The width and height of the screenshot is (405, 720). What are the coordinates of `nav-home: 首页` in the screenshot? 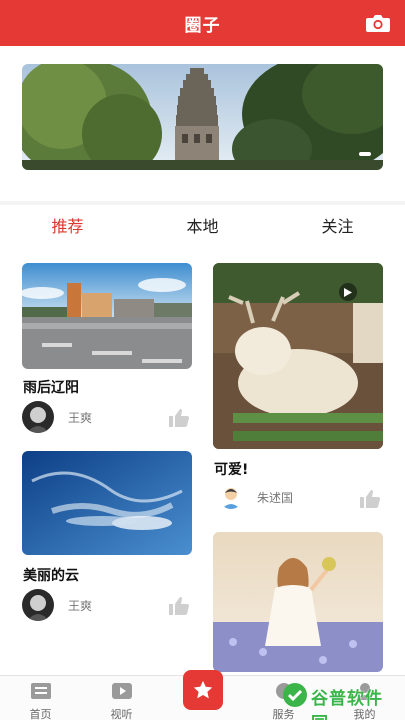 It's located at (40, 698).